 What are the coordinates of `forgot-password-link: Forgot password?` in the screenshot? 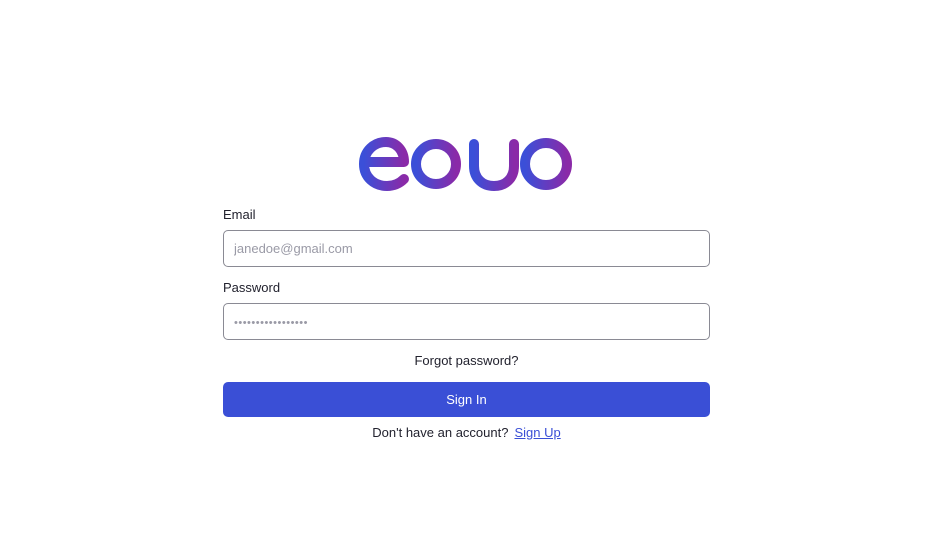 It's located at (466, 361).